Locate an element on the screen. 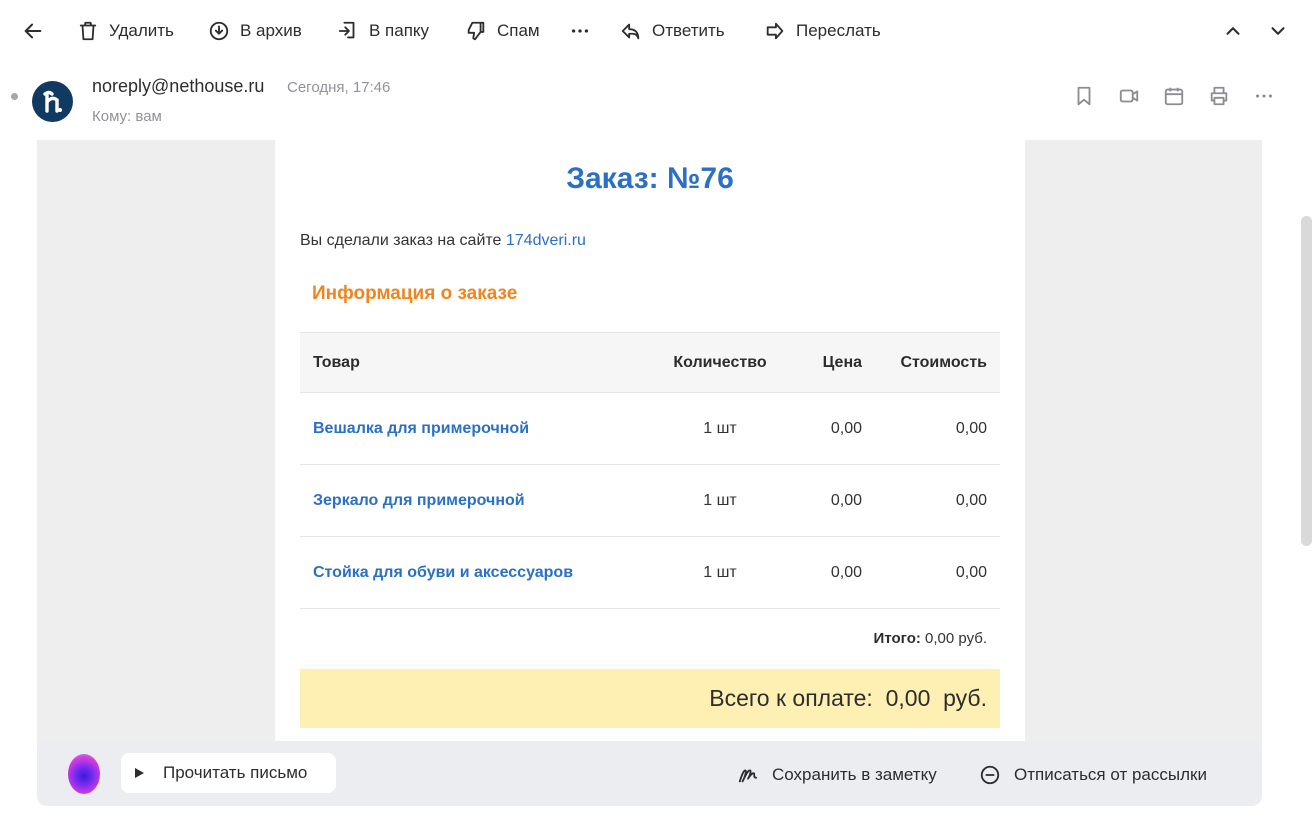 The image size is (1316, 816). more-horizontal-icon is located at coordinates (580, 31).